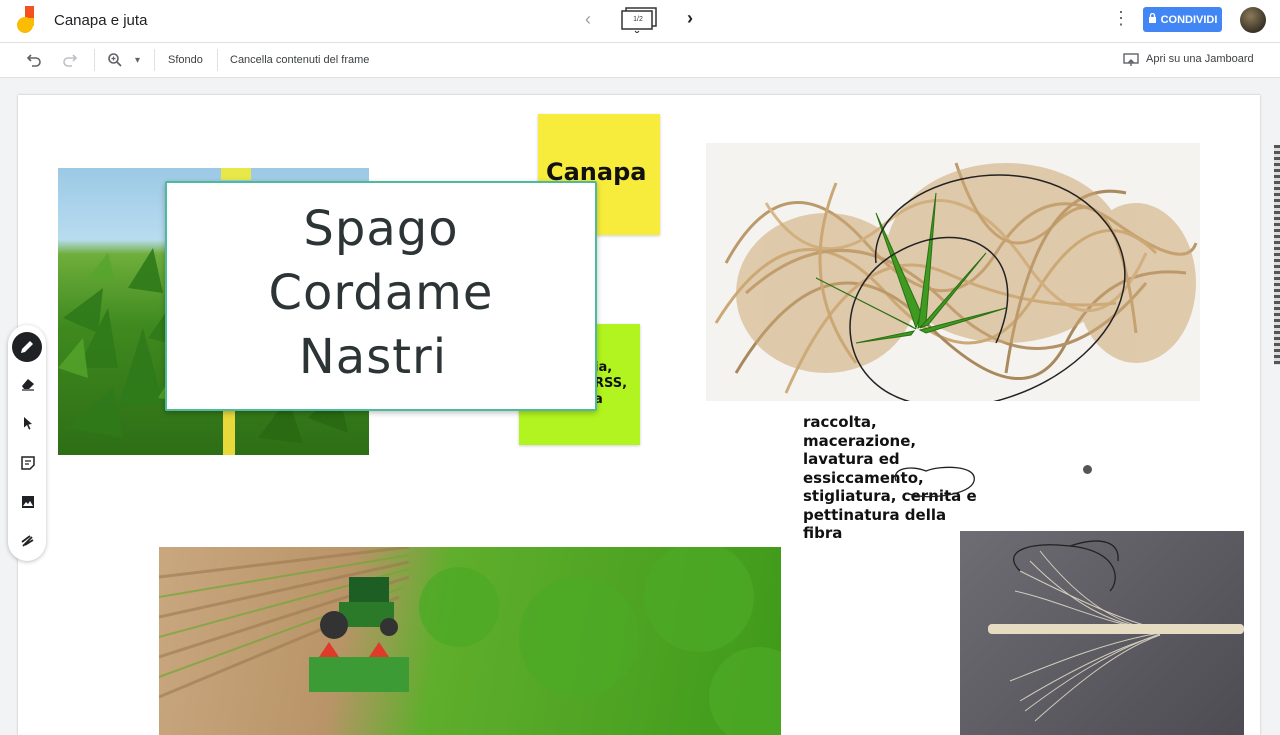 The width and height of the screenshot is (1280, 735). I want to click on sticky-note-icon, so click(28, 463).